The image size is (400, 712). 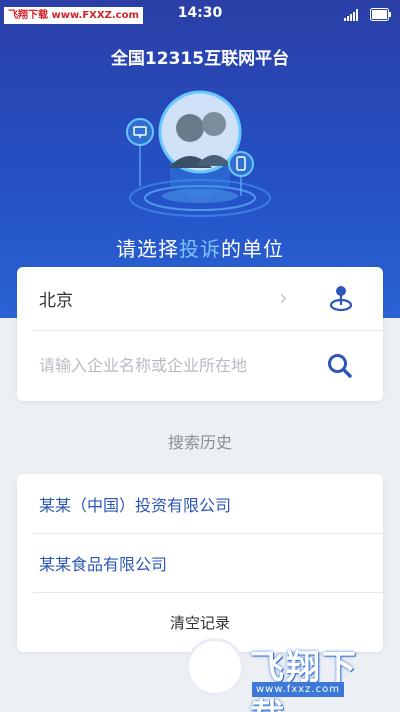 I want to click on search-input: 请输入企业名称或企业所在地, so click(x=200, y=364).